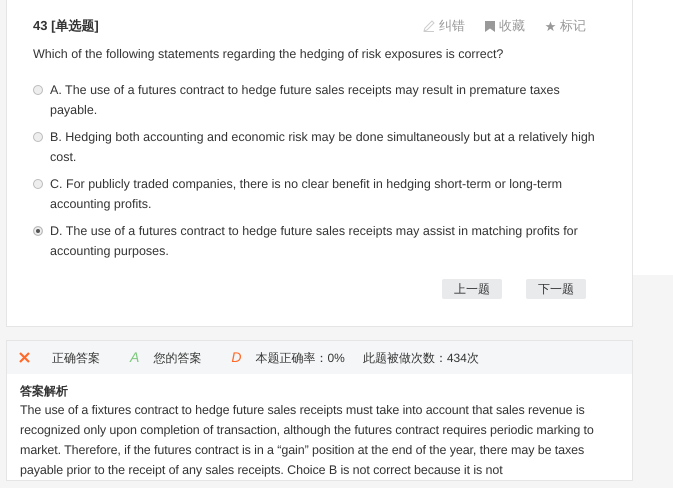 The height and width of the screenshot is (488, 673). Describe the element at coordinates (76, 358) in the screenshot. I see `correct-answer-label: 正确答案` at that location.